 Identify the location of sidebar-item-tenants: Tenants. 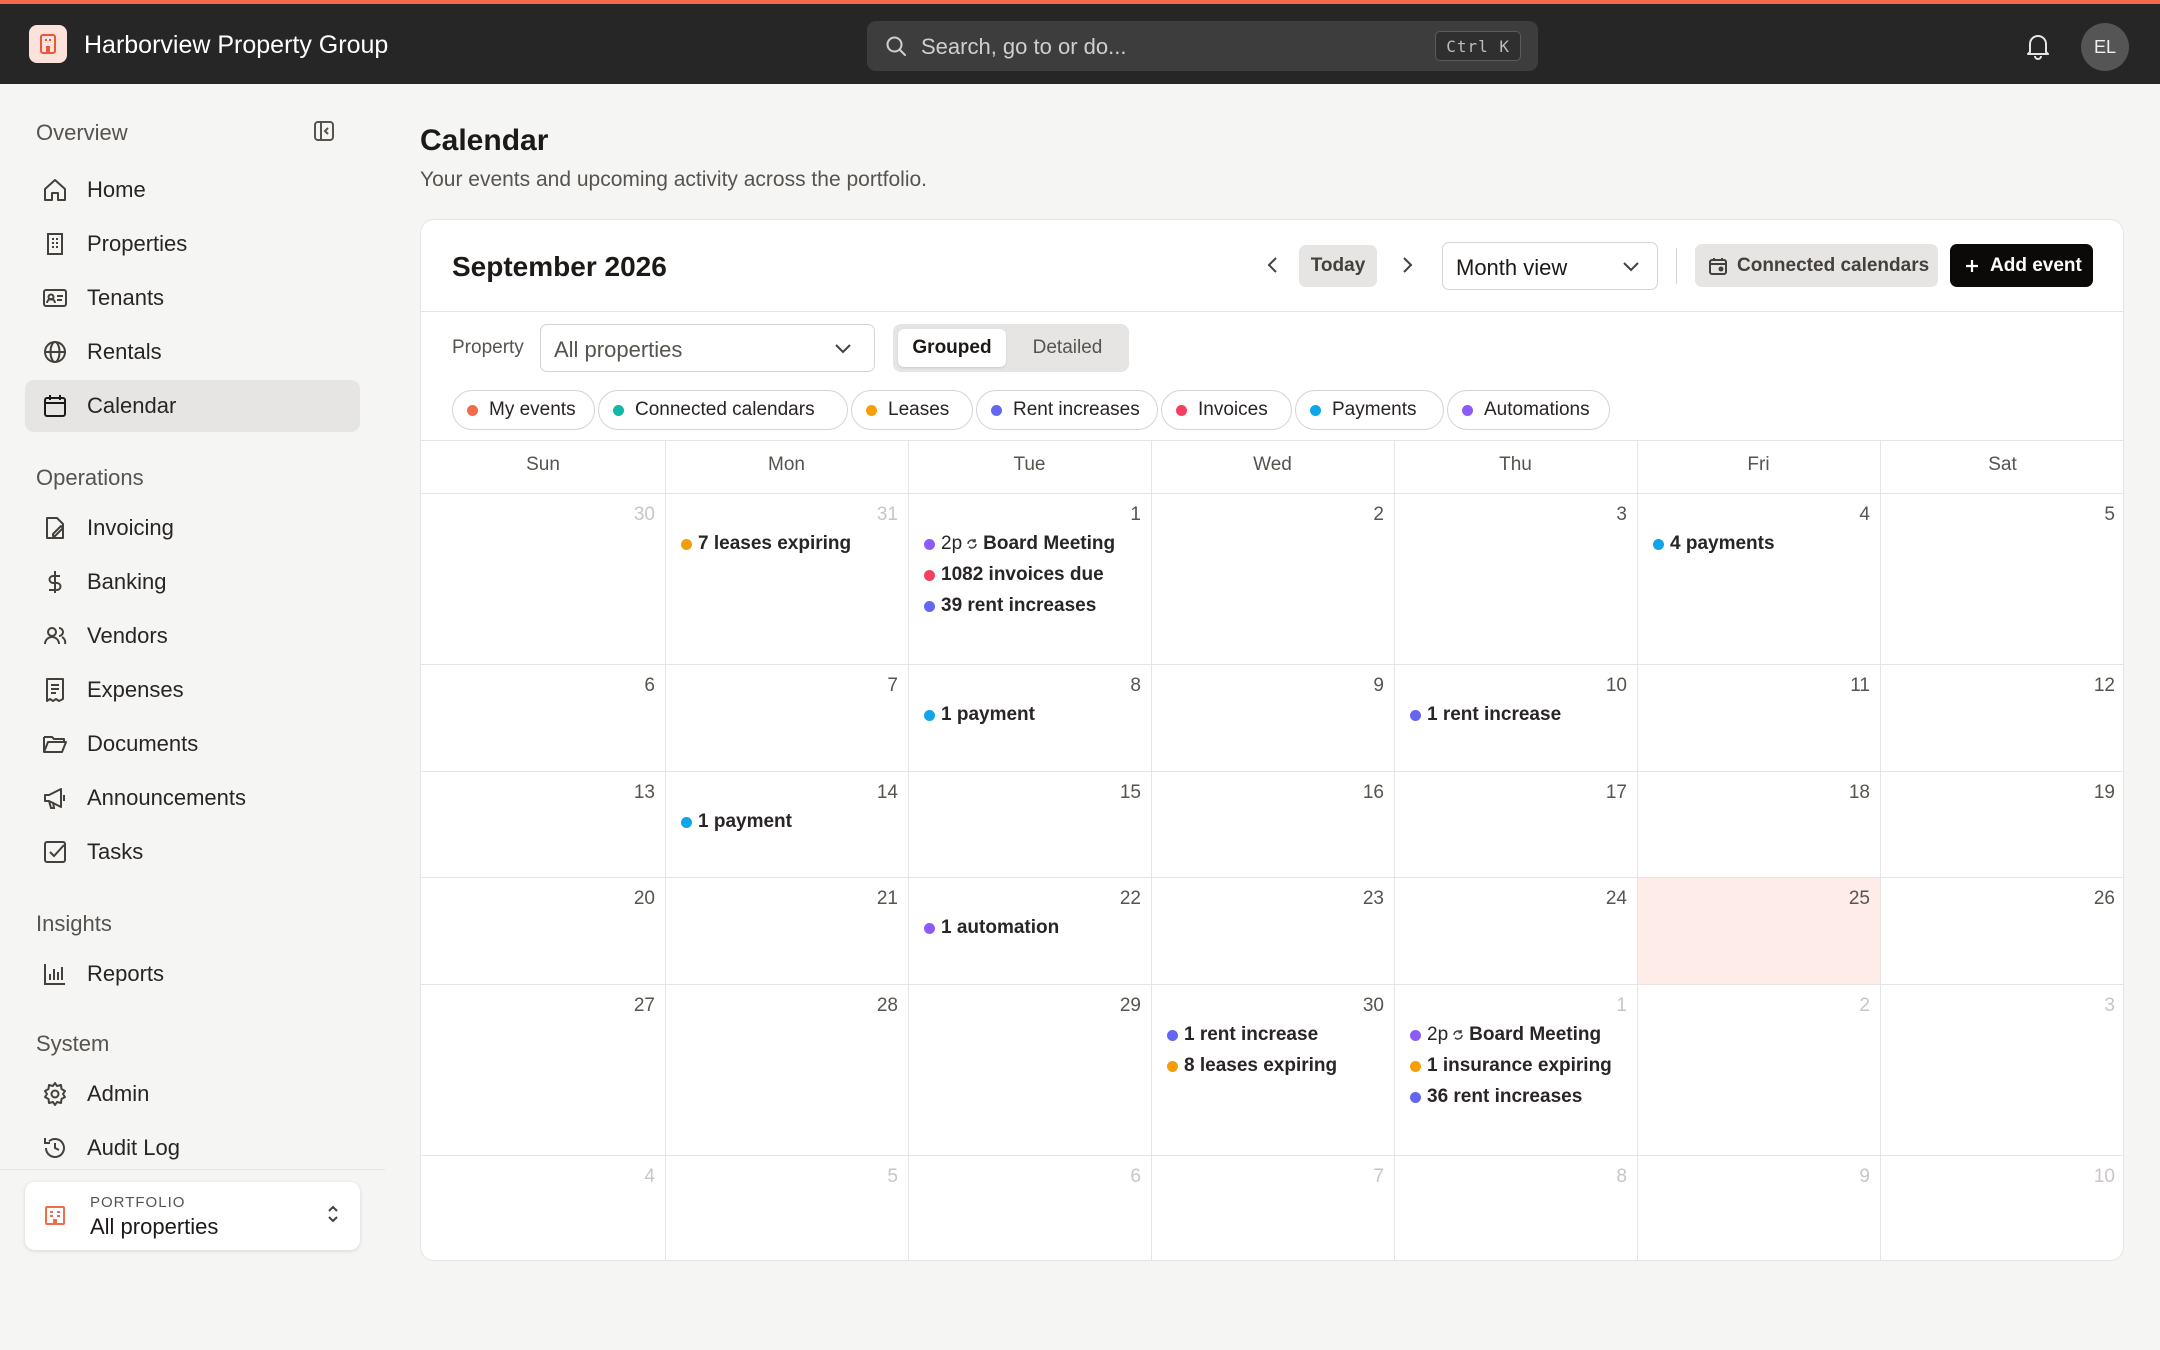
(192, 298).